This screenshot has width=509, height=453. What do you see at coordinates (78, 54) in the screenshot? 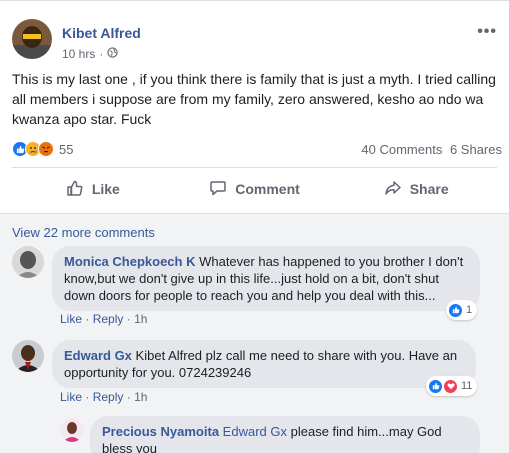
I see `post-time: 10 hrs` at bounding box center [78, 54].